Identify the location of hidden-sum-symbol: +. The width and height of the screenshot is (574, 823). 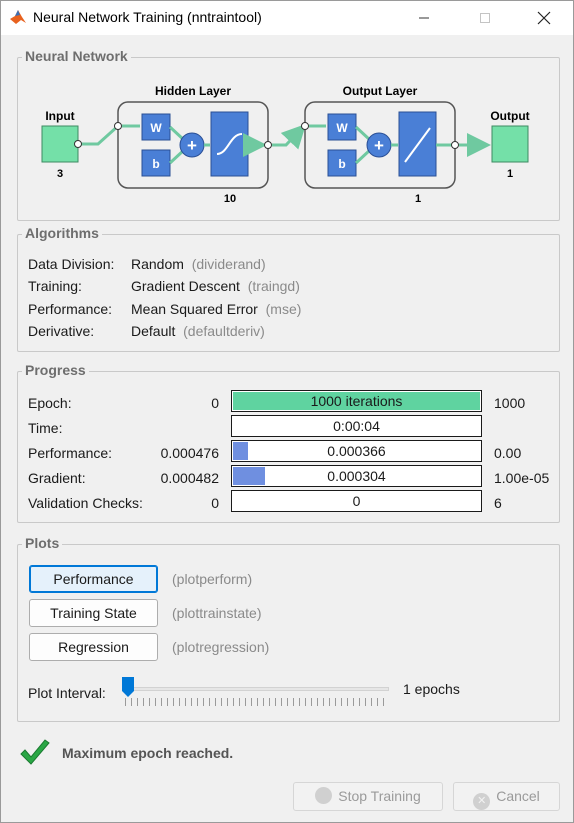
(192, 145).